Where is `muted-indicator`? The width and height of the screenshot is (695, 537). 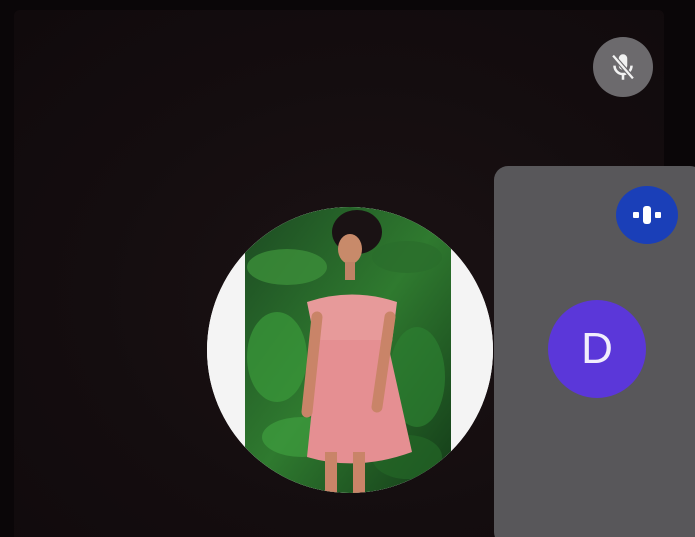 muted-indicator is located at coordinates (623, 67).